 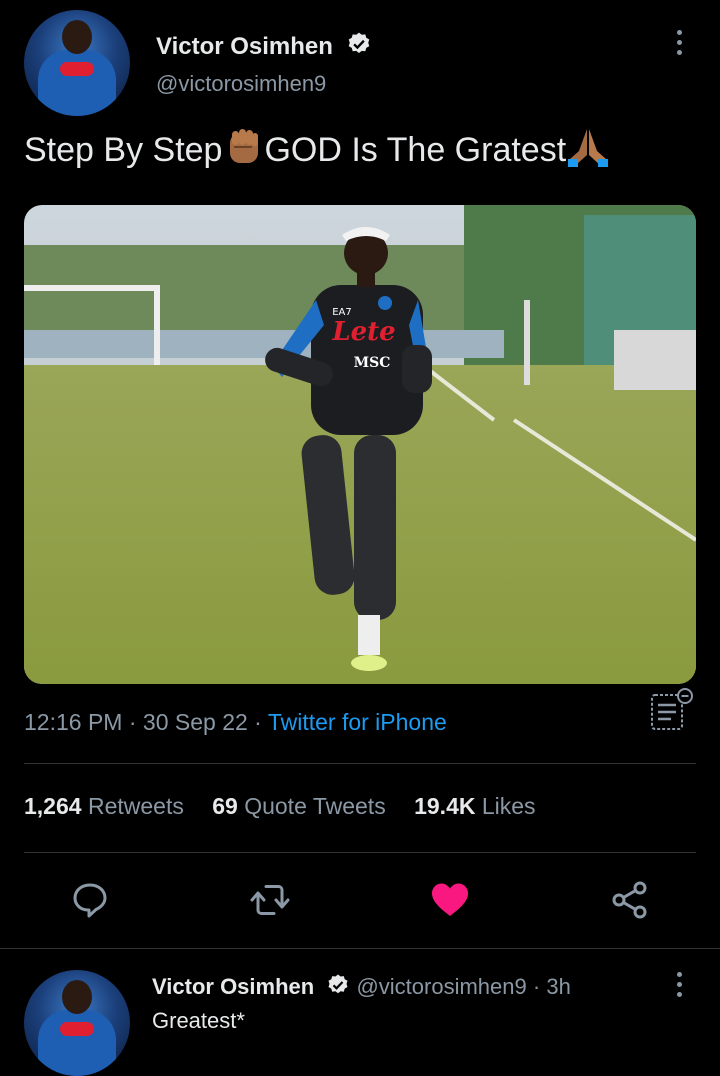 I want to click on tweet-text: Step By Step GOD Is The Gratest, so click(x=317, y=147).